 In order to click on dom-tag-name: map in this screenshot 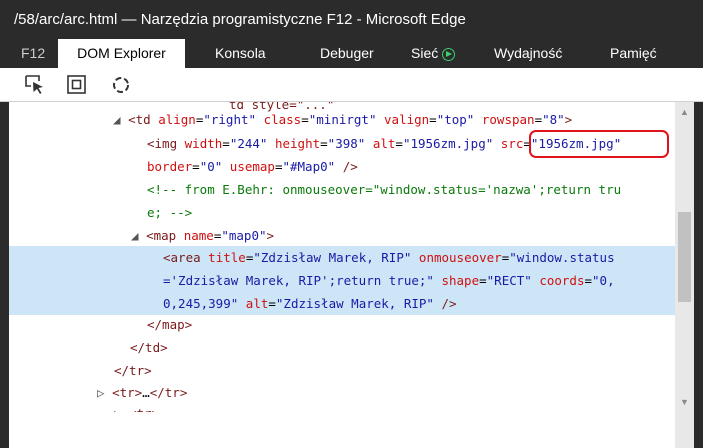, I will do `click(165, 235)`.